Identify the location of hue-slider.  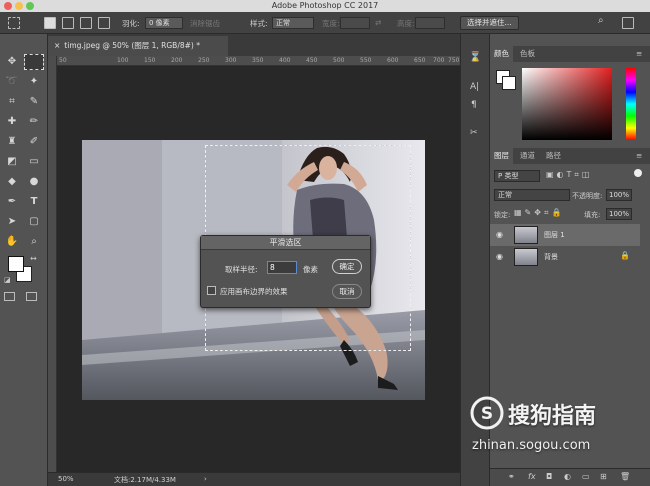
(631, 104).